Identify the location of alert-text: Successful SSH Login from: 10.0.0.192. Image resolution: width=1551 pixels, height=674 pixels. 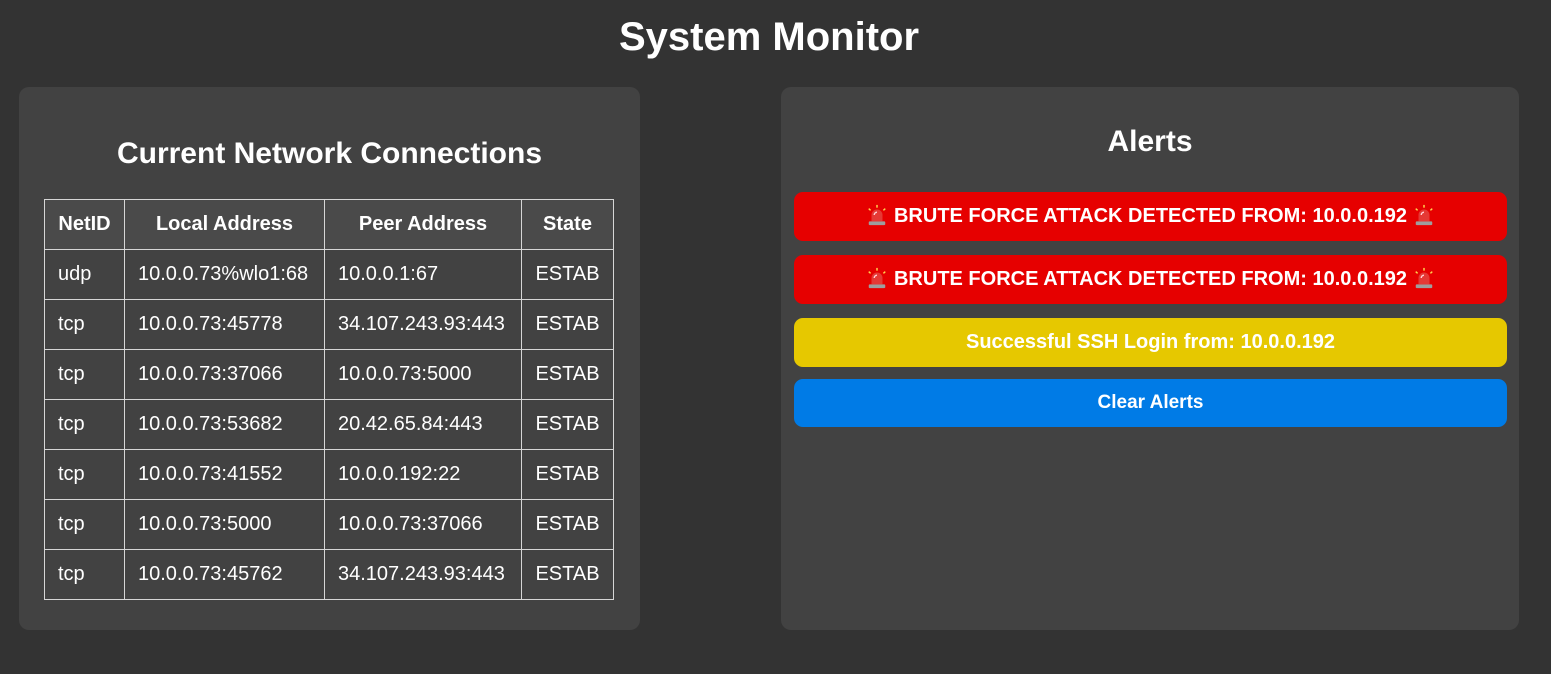
(1150, 342).